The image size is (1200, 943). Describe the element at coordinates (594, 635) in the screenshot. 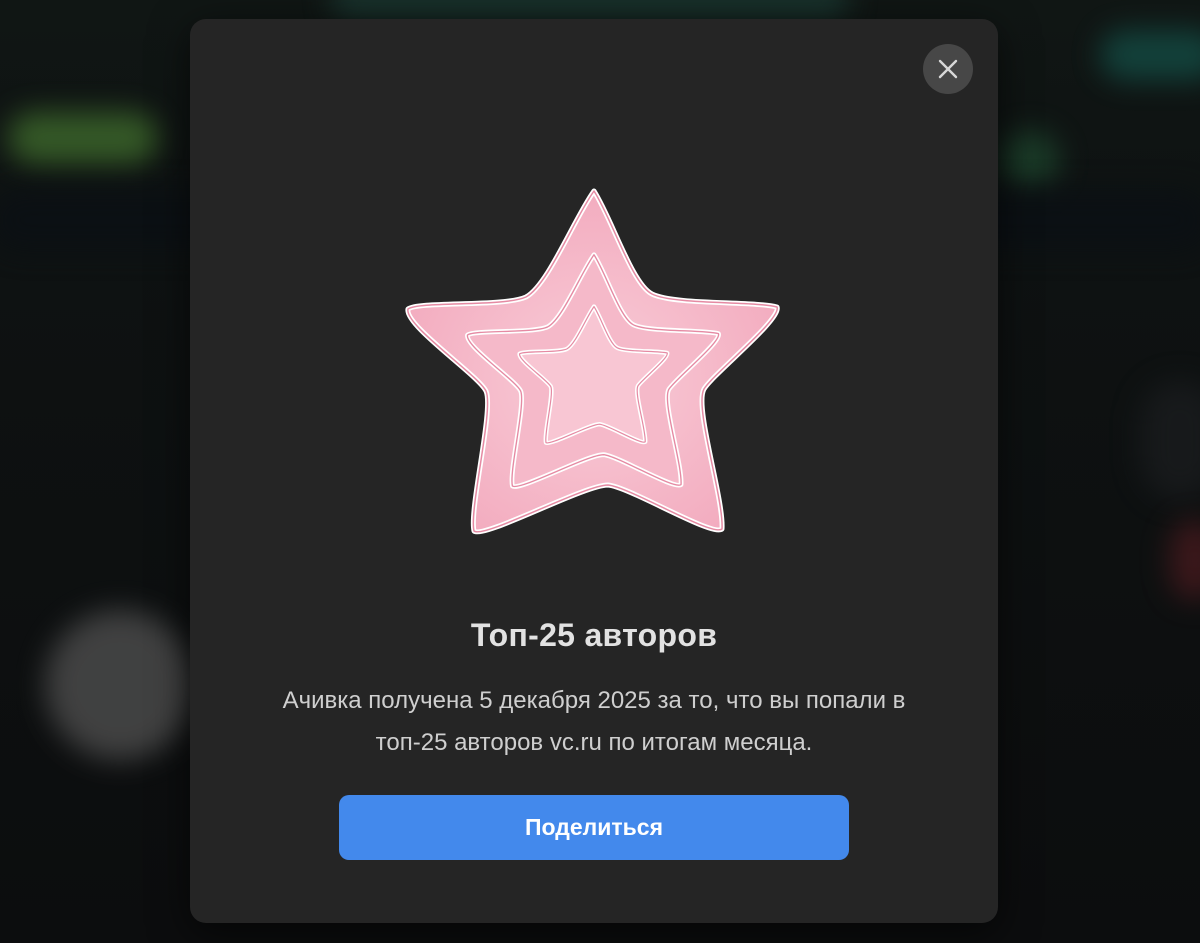

I see `achievement-title: Топ-25 авторов` at that location.